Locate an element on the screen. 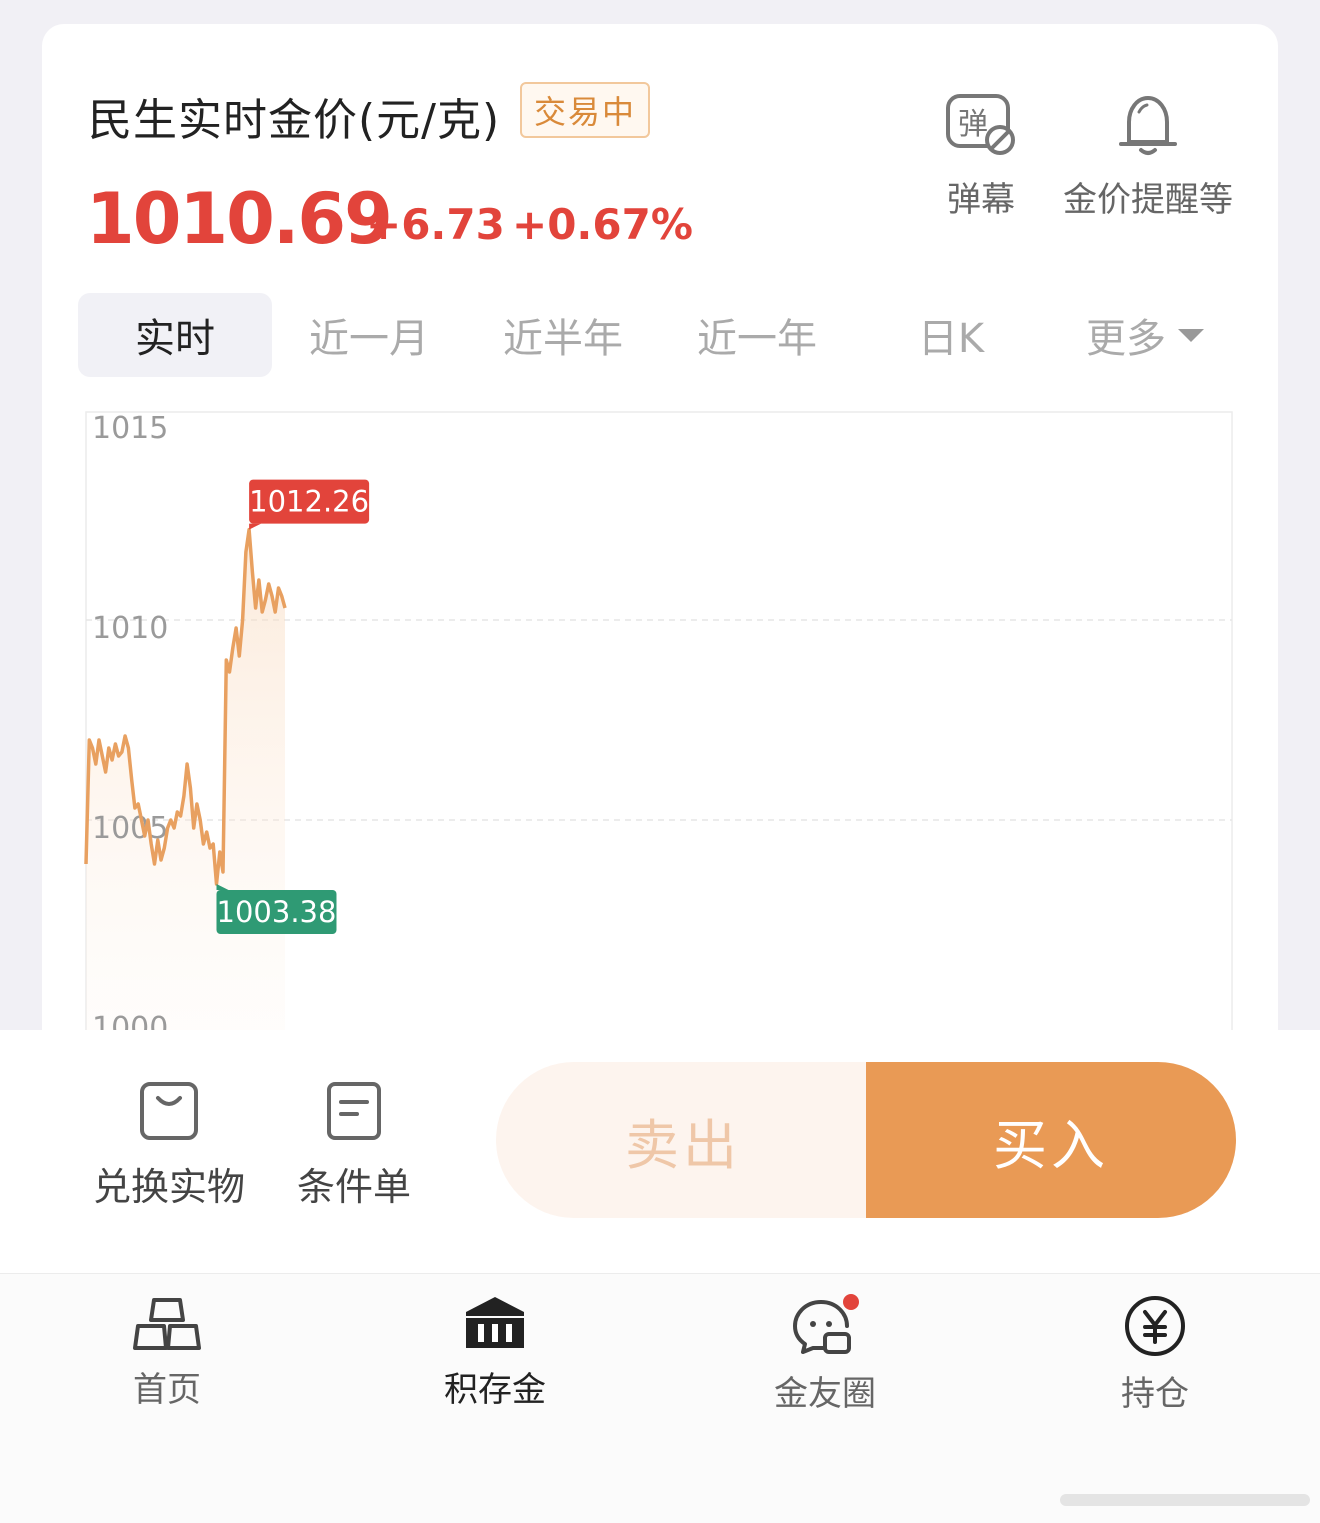 The width and height of the screenshot is (1320, 1523). notification-dot is located at coordinates (851, 1302).